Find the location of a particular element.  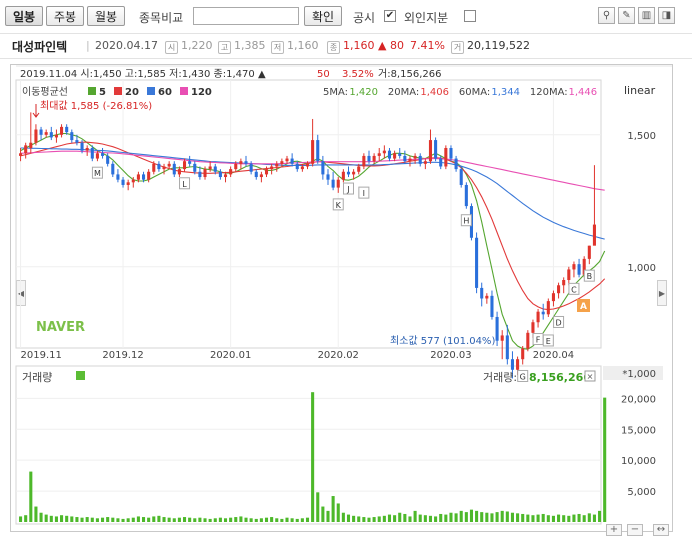

volume-value-label: 거래량: is located at coordinates (500, 377).